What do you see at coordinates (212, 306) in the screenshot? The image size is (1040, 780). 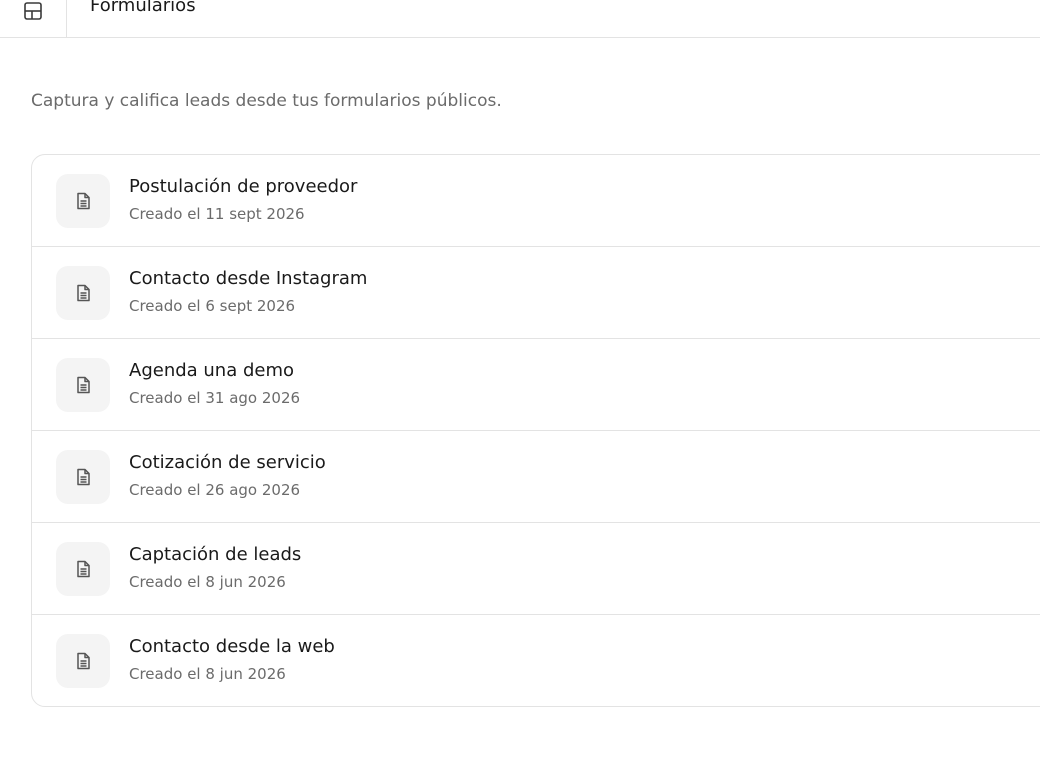 I see `form-created-date: Creado el 6 sept 2026` at bounding box center [212, 306].